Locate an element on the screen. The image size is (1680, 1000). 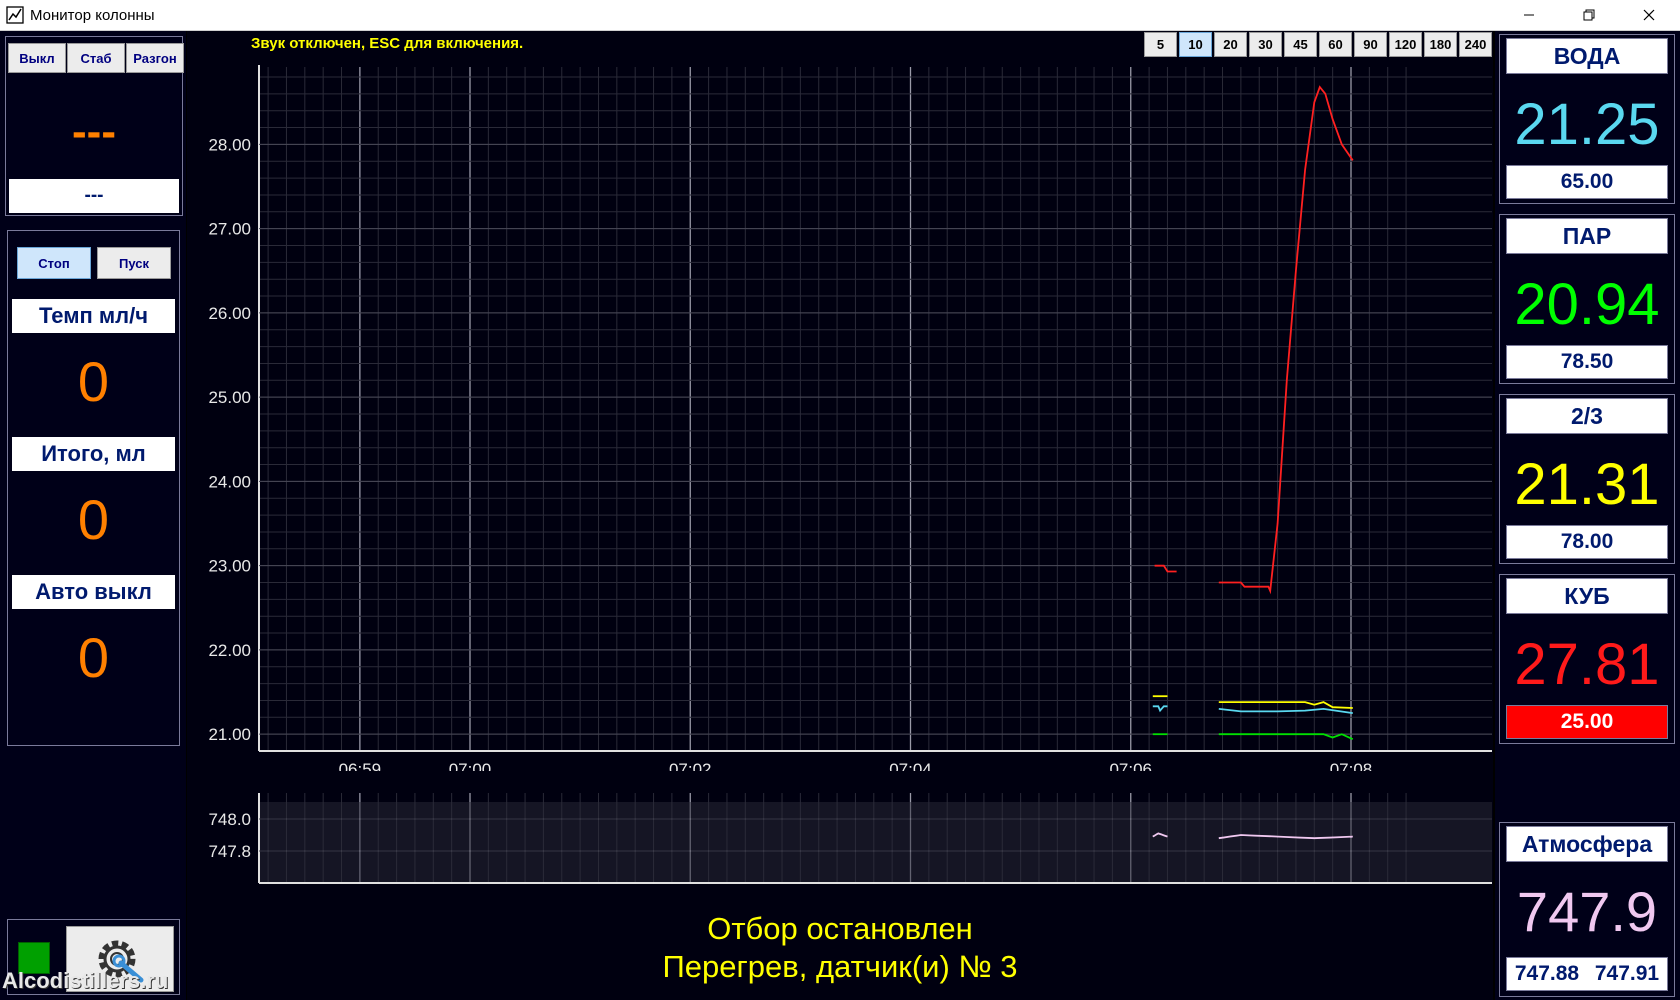
mode-boost-button: Разгон is located at coordinates (155, 58).